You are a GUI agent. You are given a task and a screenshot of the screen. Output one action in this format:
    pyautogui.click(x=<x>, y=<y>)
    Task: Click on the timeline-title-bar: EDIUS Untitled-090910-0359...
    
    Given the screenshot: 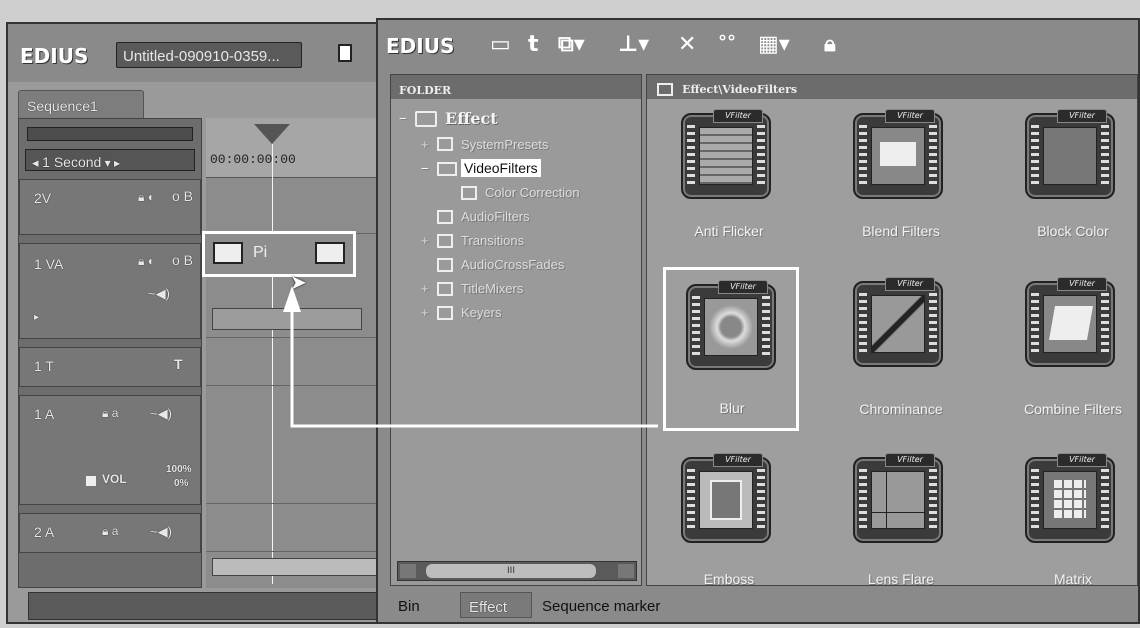 What is the action you would take?
    pyautogui.click(x=195, y=53)
    